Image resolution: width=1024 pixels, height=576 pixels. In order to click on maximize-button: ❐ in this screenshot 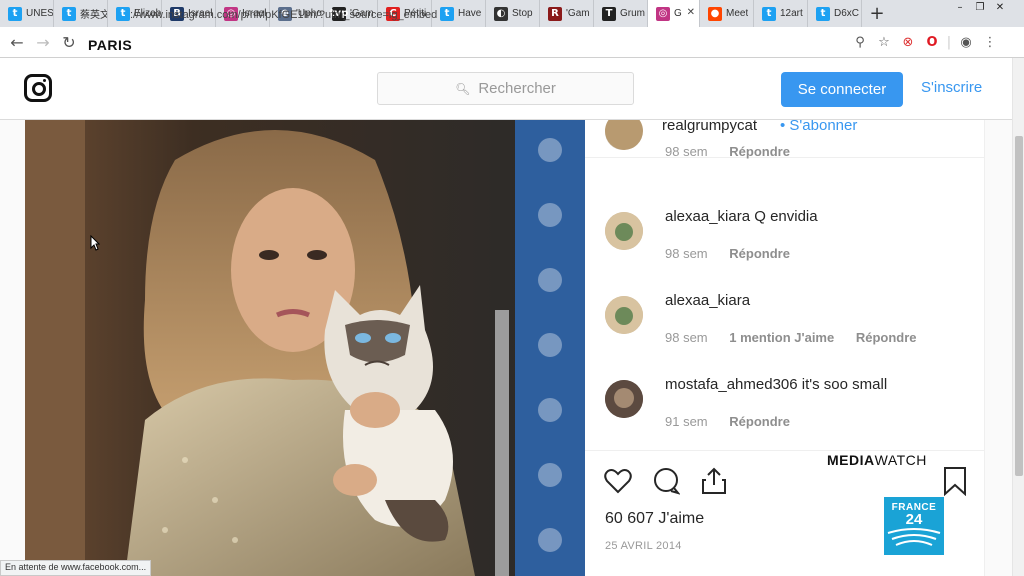, I will do `click(980, 7)`.